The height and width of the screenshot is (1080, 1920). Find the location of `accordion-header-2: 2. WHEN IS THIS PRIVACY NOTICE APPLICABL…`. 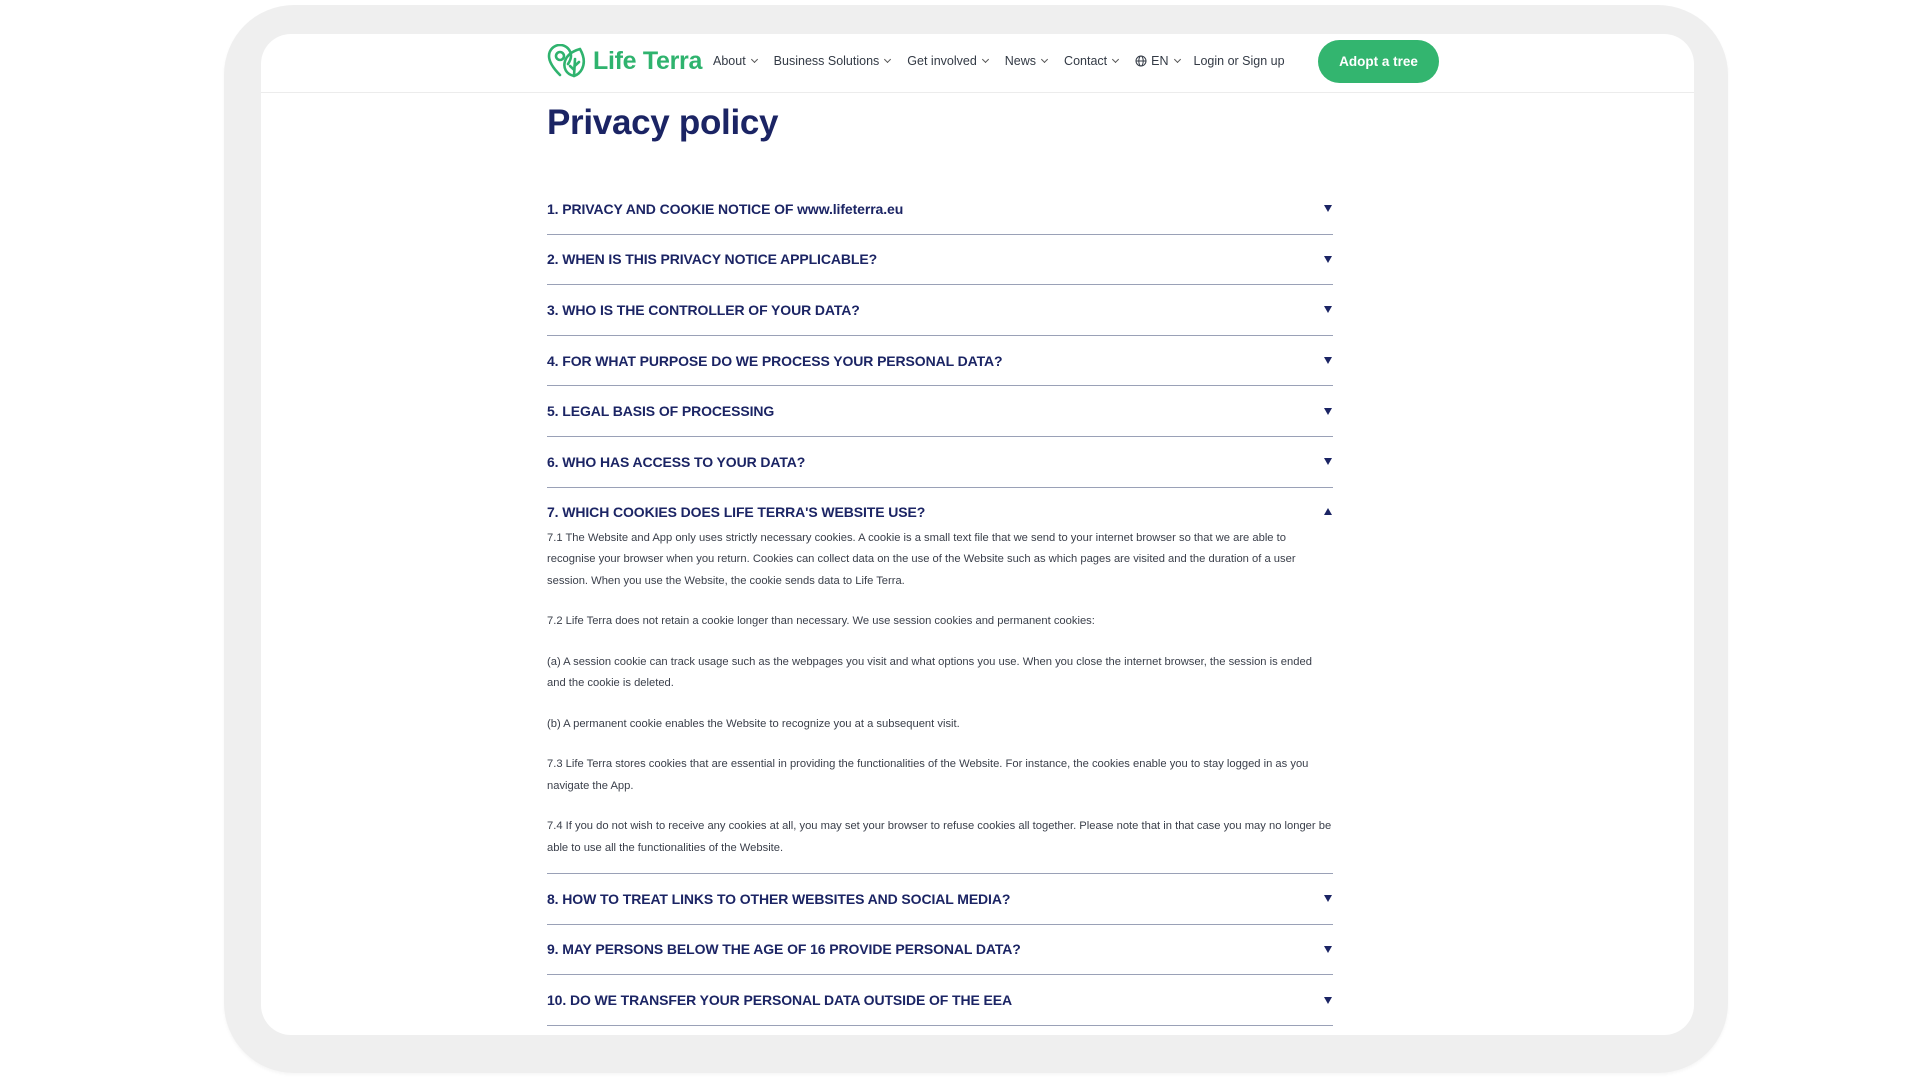

accordion-header-2: 2. WHEN IS THIS PRIVACY NOTICE APPLICABL… is located at coordinates (940, 260).